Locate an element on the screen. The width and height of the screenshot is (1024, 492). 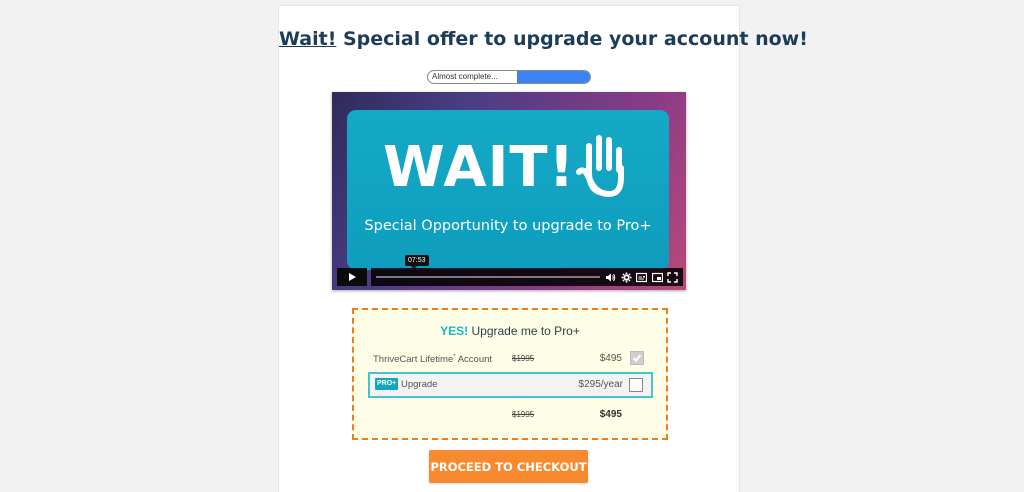
old-price: $1995 is located at coordinates (523, 358).